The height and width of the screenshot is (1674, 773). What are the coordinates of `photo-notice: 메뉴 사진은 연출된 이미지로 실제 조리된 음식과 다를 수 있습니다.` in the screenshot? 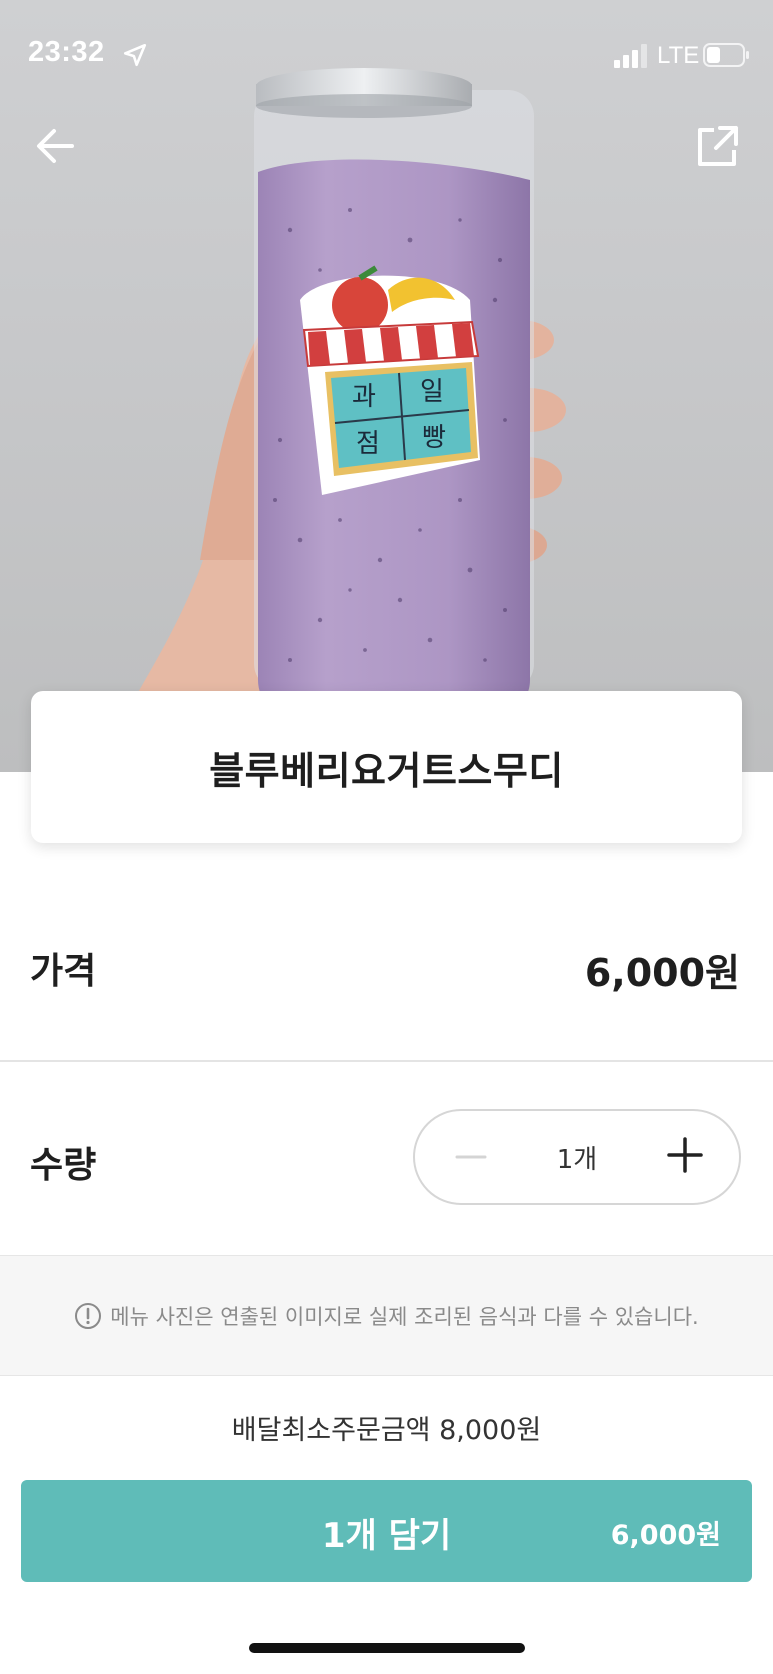 It's located at (386, 1315).